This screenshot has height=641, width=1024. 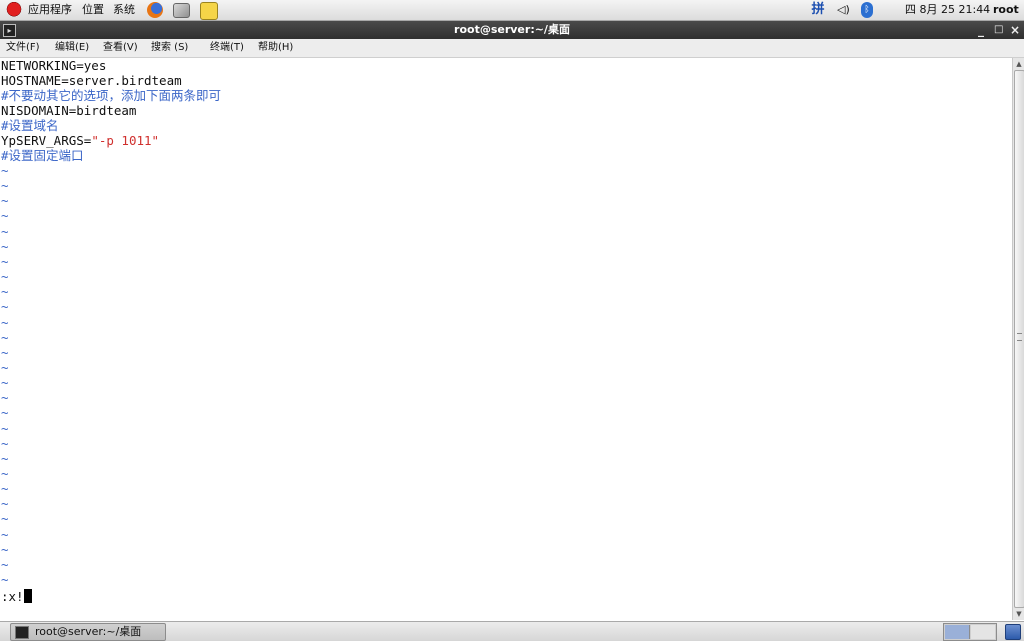 I want to click on menu-view: 查看(V), so click(x=120, y=48).